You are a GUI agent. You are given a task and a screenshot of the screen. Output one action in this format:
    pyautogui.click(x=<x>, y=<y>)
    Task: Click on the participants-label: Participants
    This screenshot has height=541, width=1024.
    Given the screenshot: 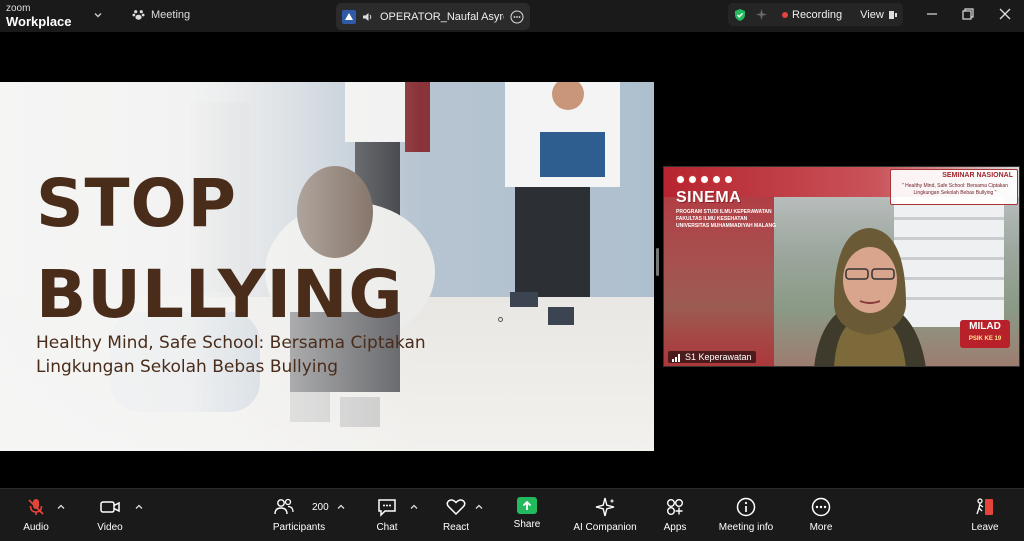 What is the action you would take?
    pyautogui.click(x=299, y=527)
    